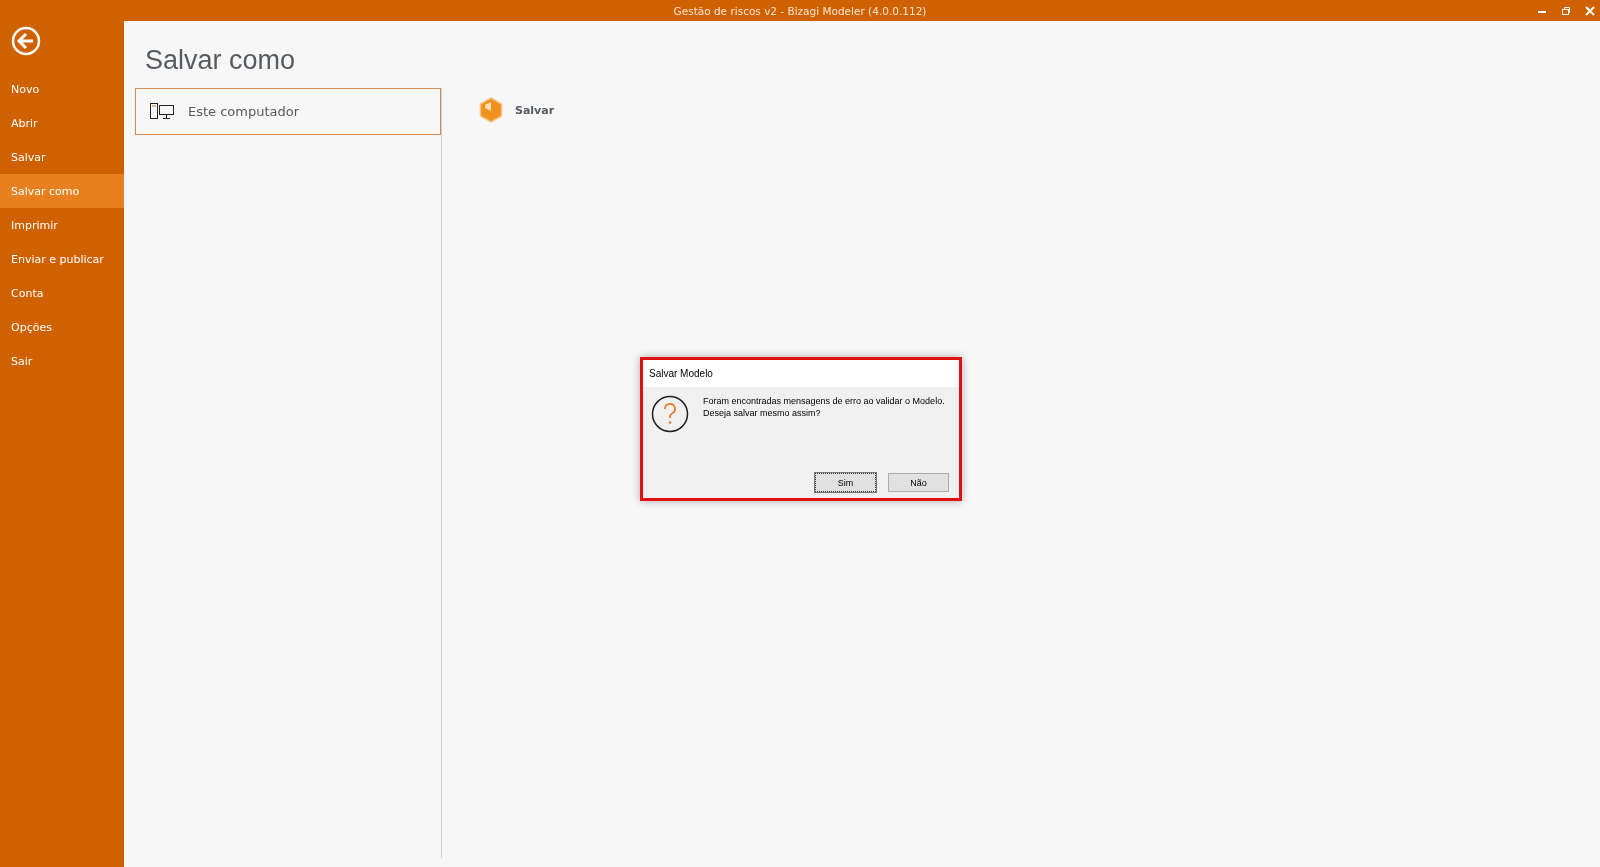  I want to click on sidebar-item: Abrir, so click(62, 123).